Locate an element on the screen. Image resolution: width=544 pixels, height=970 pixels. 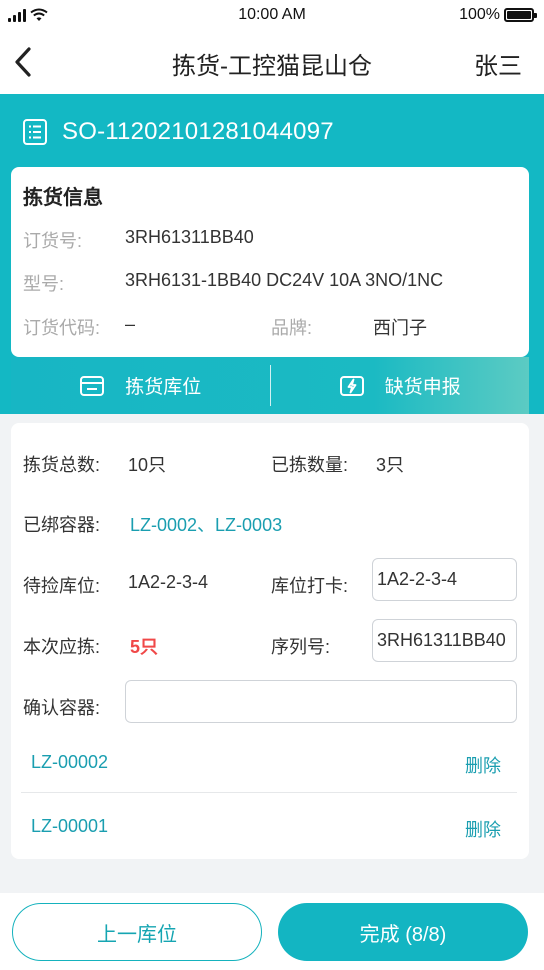
should-pick-label: 本次应拣: is located at coordinates (62, 647).